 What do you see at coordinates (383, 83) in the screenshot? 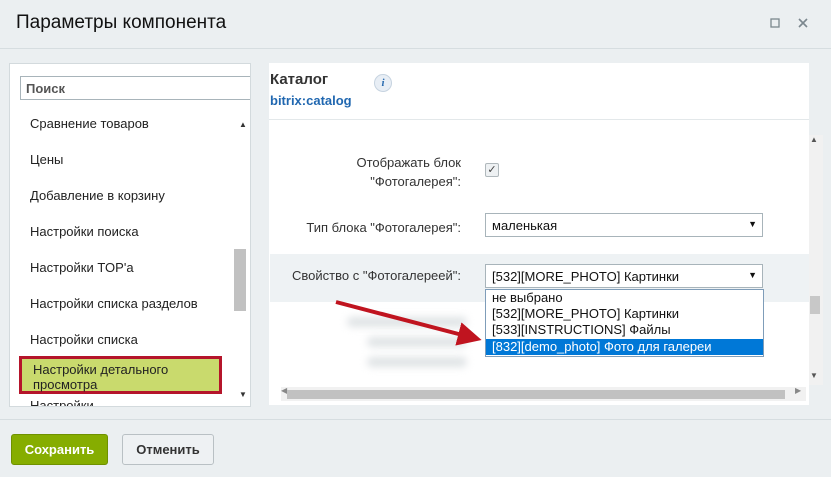
I see `info-icon: i` at bounding box center [383, 83].